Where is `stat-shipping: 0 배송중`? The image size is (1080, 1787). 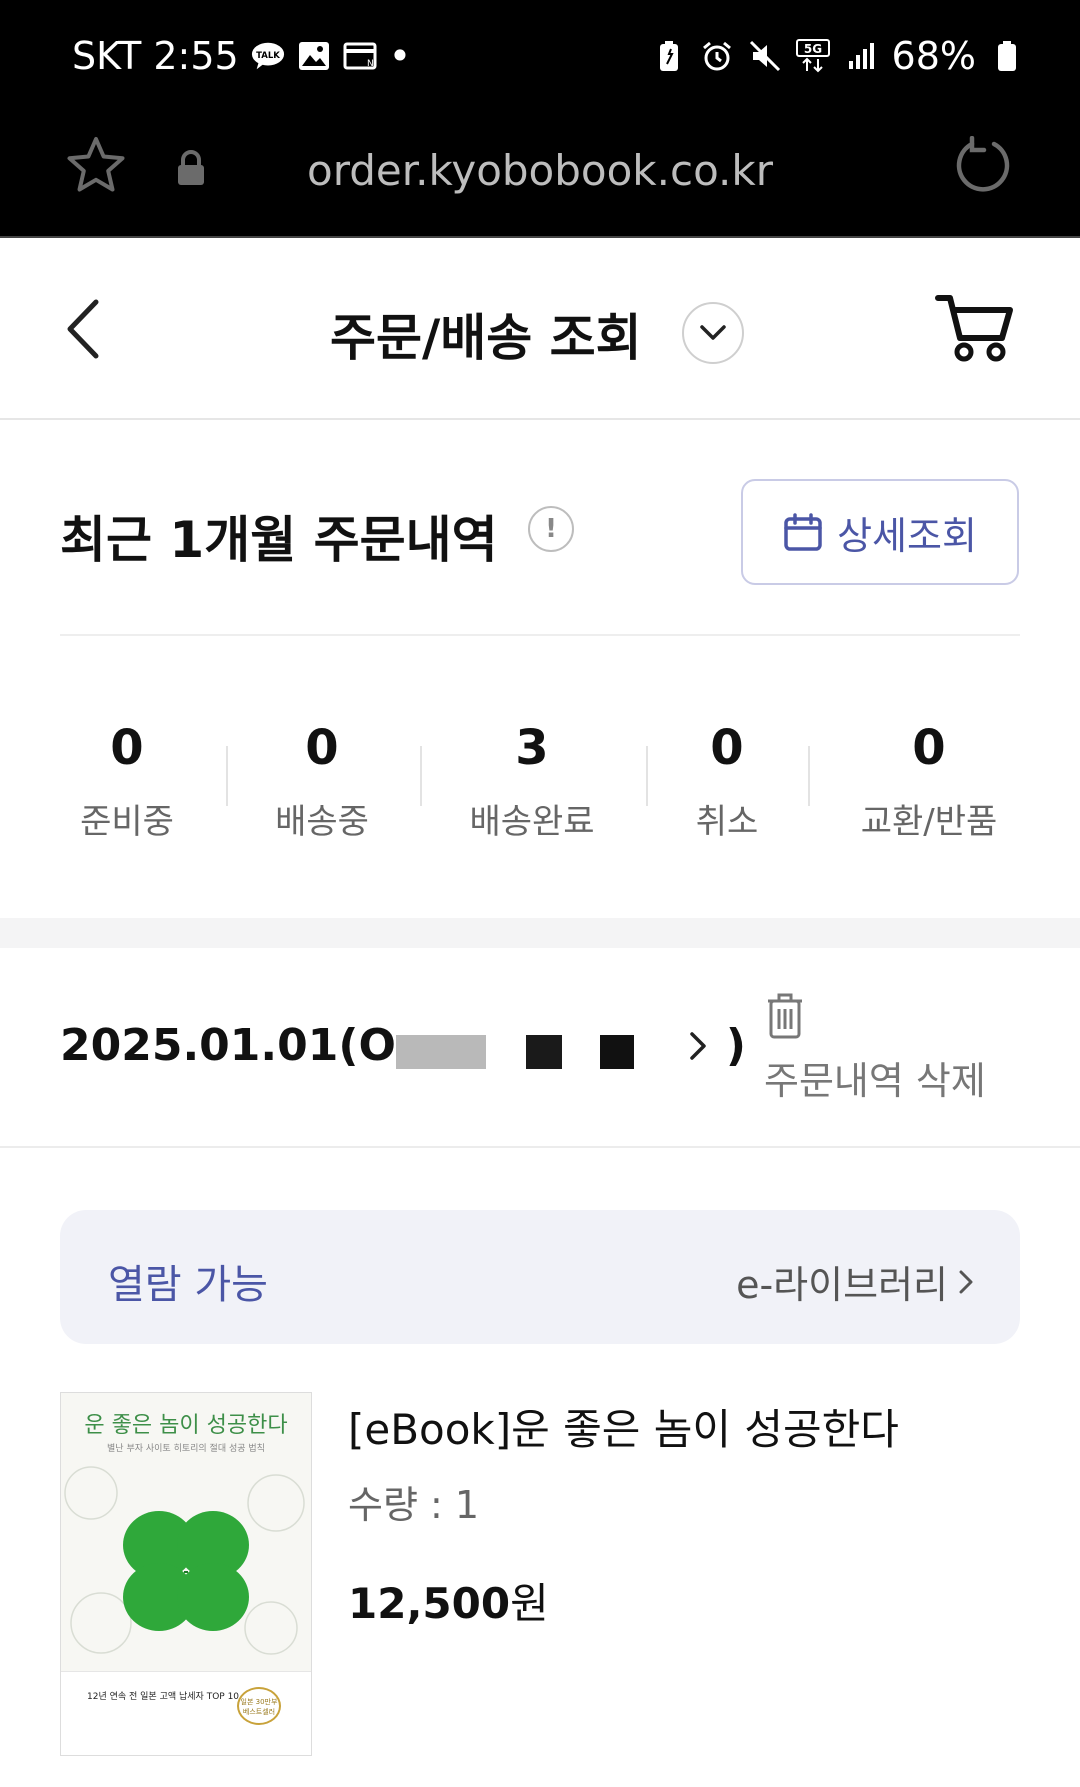 stat-shipping: 0 배송중 is located at coordinates (322, 781).